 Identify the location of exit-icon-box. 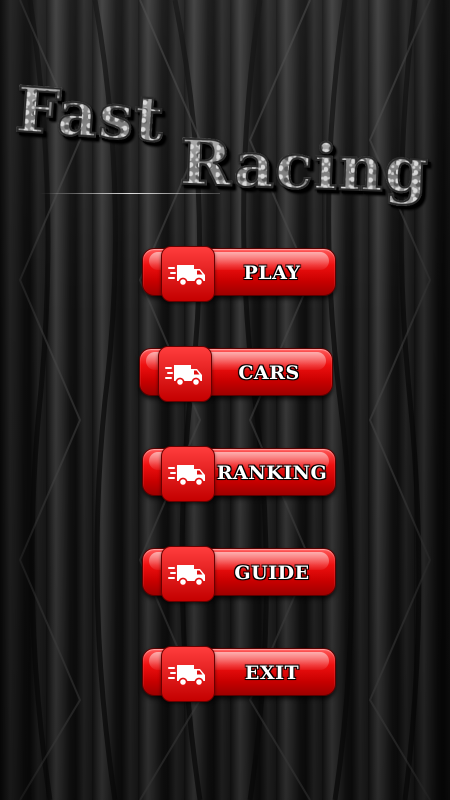
(188, 674).